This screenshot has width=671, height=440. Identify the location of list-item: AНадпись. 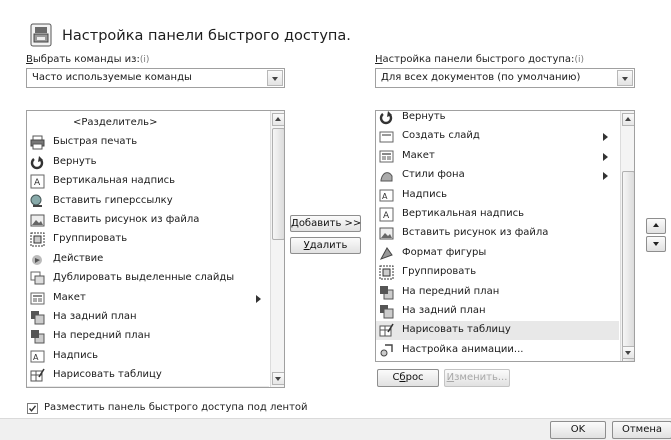
(148, 356).